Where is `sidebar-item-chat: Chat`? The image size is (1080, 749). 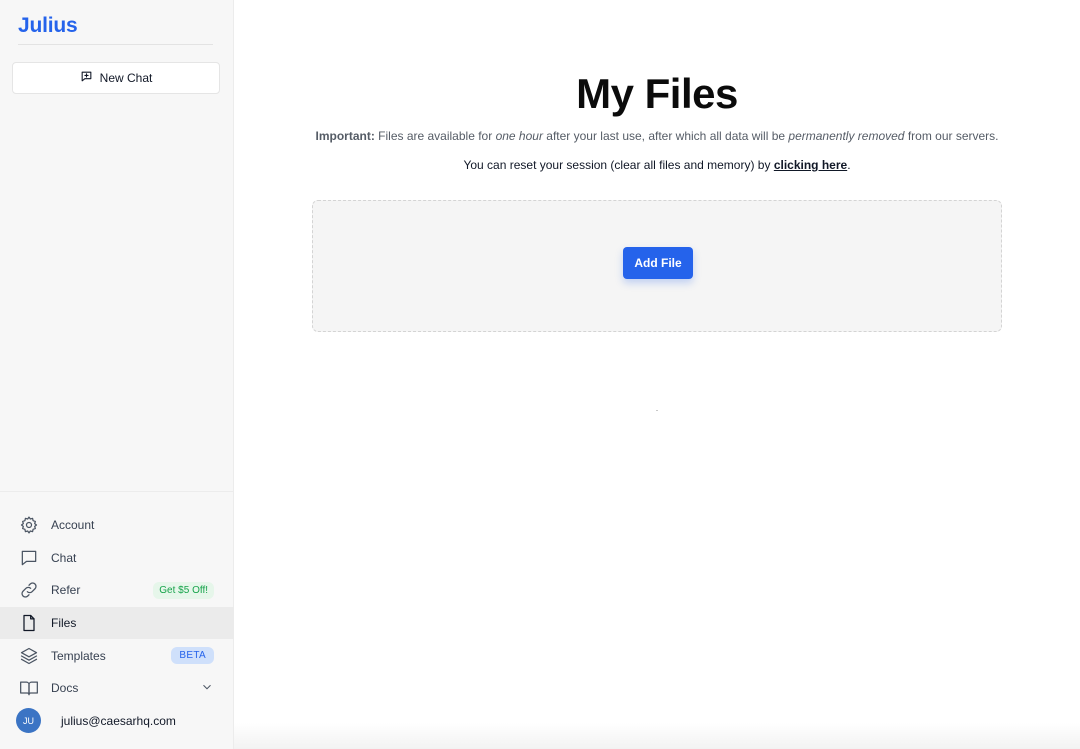
sidebar-item-chat: Chat is located at coordinates (117, 558).